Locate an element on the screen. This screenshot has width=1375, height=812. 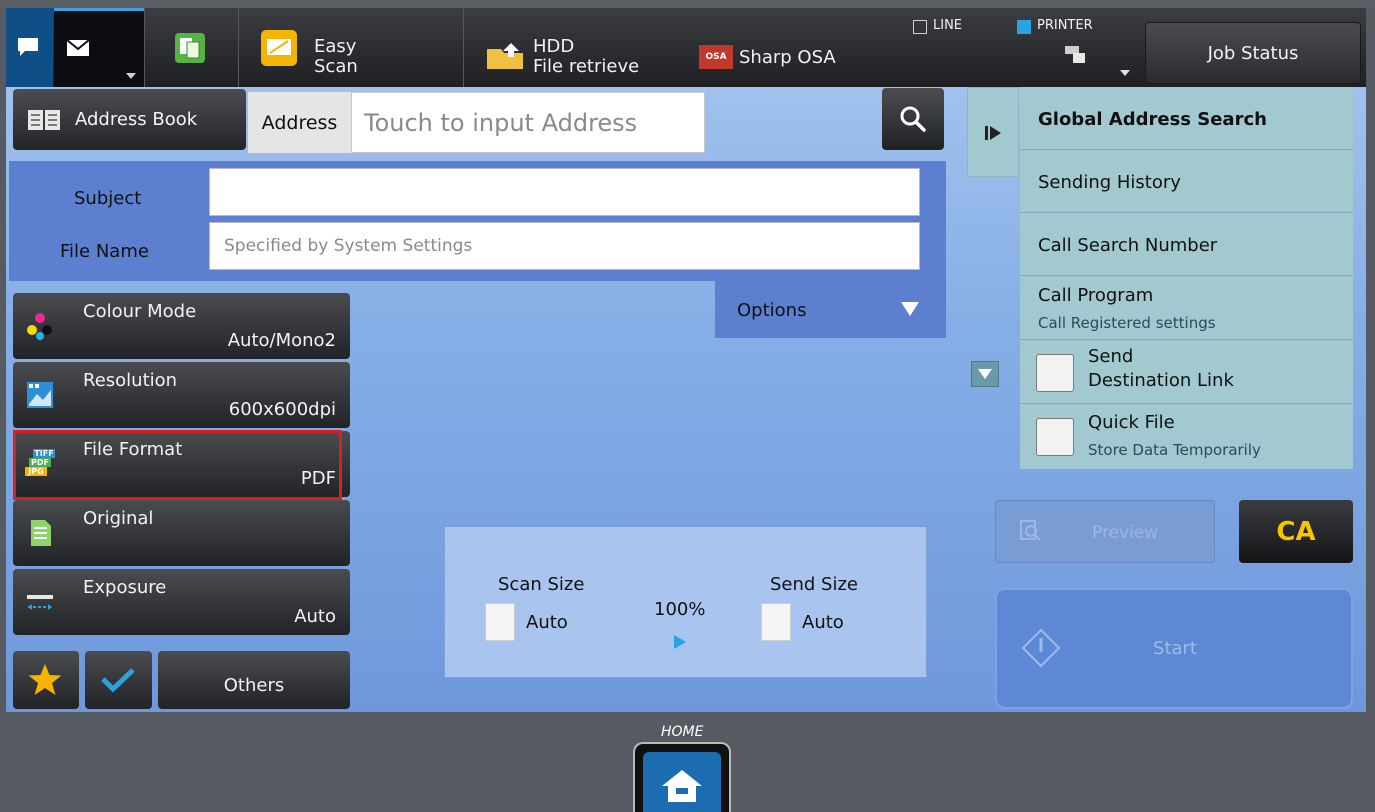
favorite-button is located at coordinates (46, 680).